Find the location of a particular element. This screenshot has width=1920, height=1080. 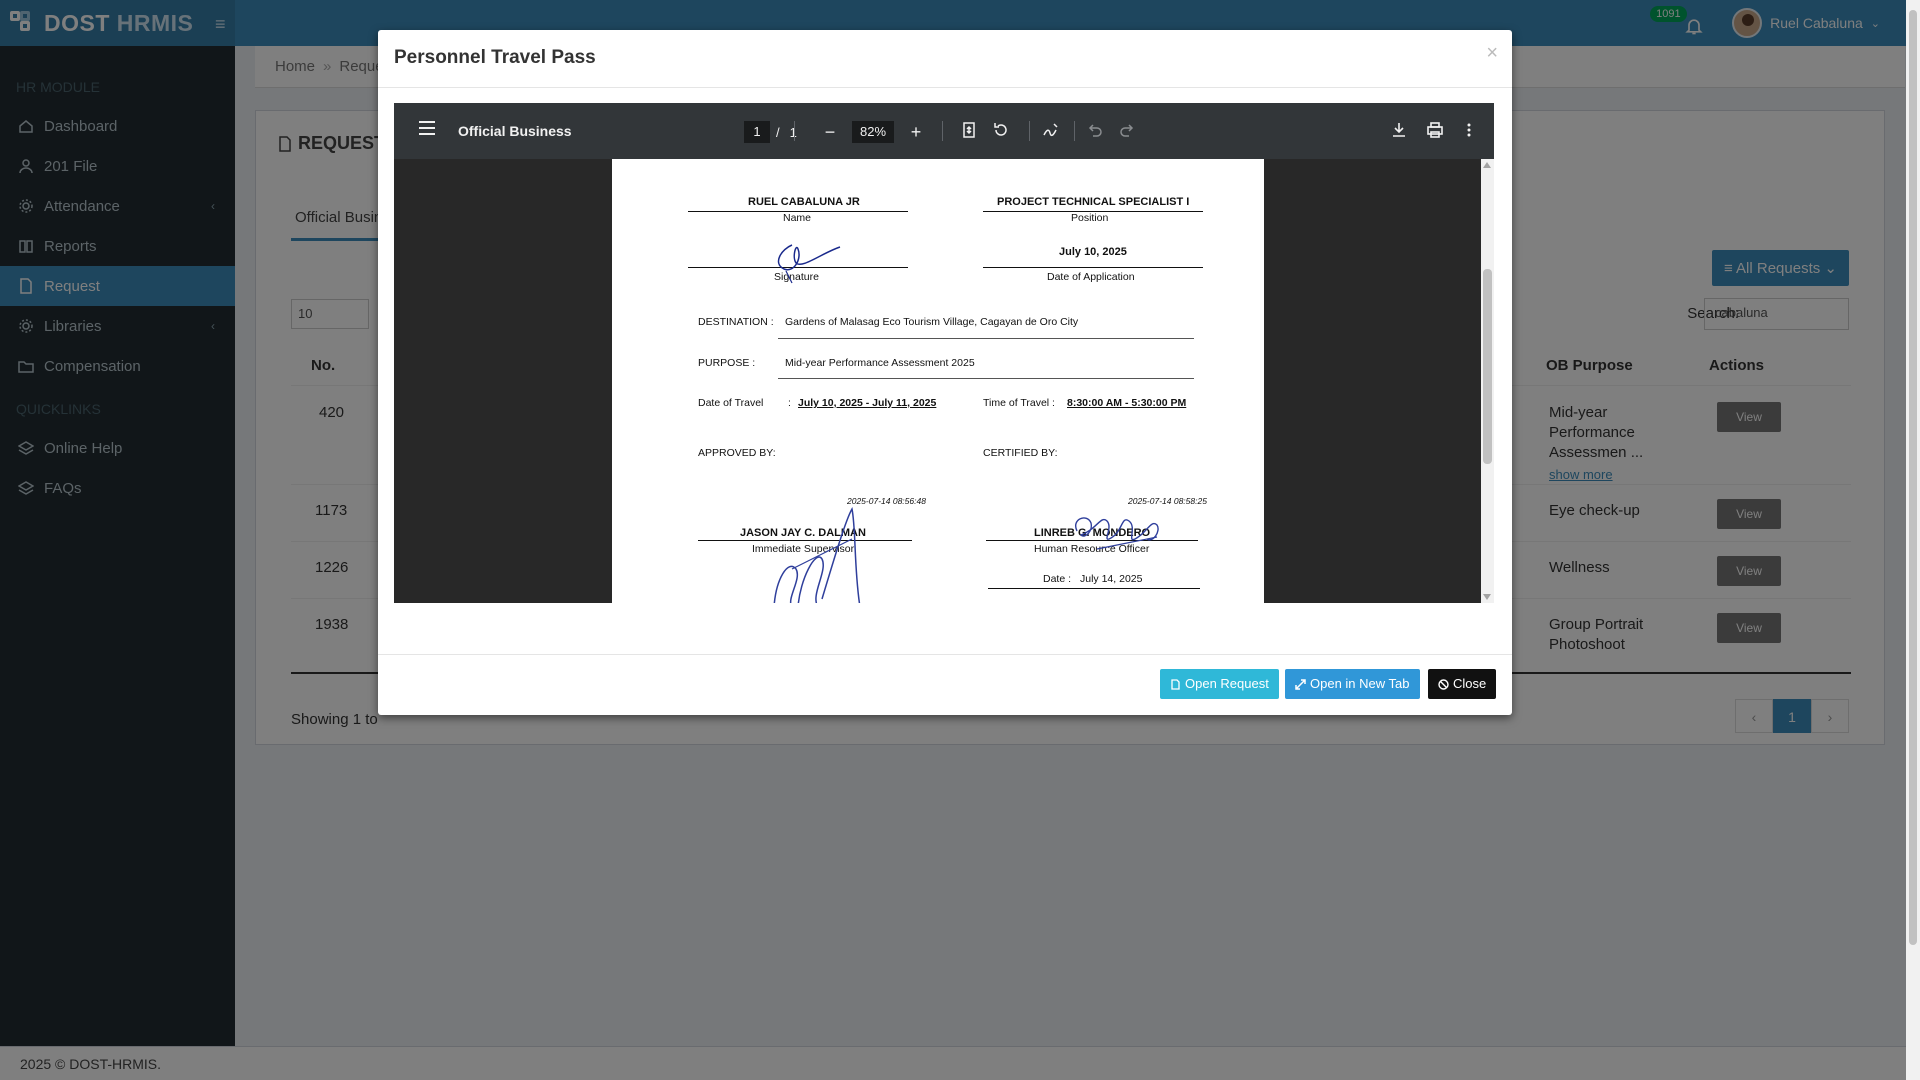

redo-icon is located at coordinates (1128, 131).